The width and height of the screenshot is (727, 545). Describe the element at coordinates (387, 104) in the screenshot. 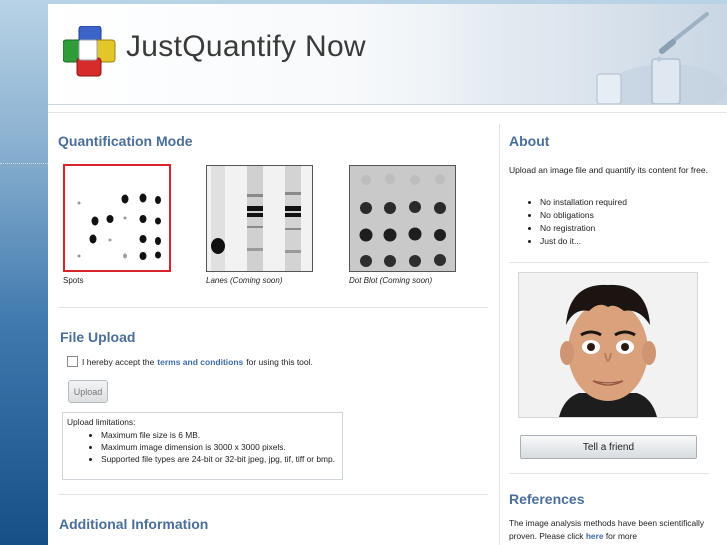

I see `header-divider` at that location.